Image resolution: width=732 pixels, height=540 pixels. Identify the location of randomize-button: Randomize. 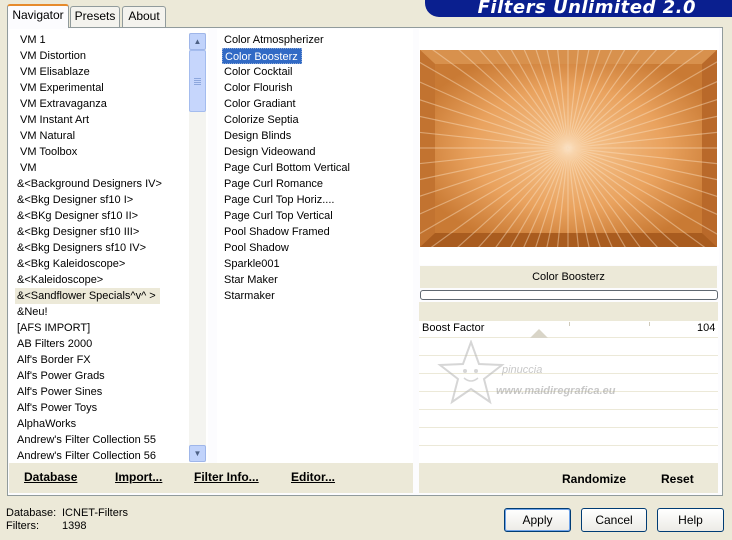
(594, 479).